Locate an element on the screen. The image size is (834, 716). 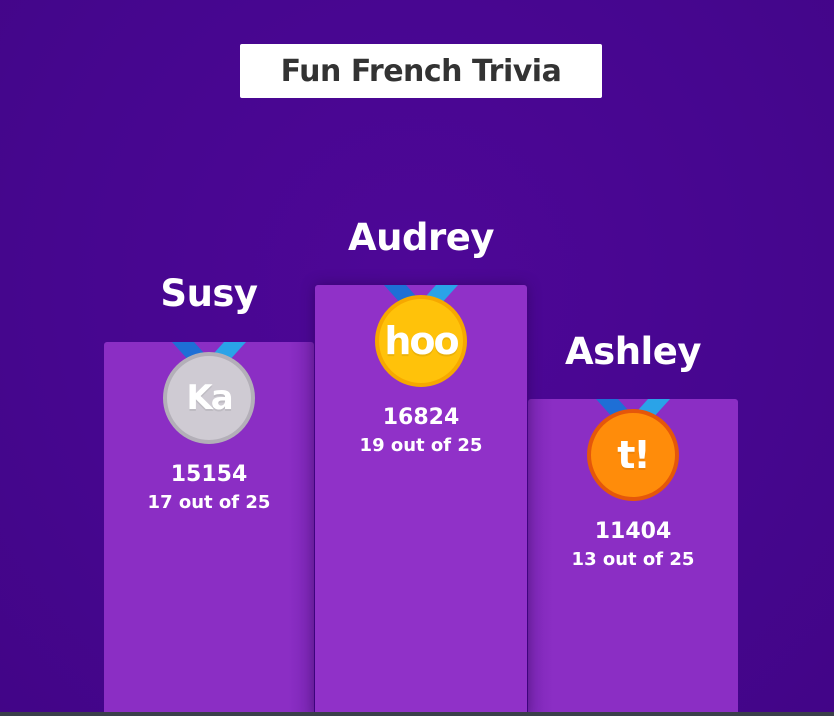
first-place-score: 16824 is located at coordinates (421, 417).